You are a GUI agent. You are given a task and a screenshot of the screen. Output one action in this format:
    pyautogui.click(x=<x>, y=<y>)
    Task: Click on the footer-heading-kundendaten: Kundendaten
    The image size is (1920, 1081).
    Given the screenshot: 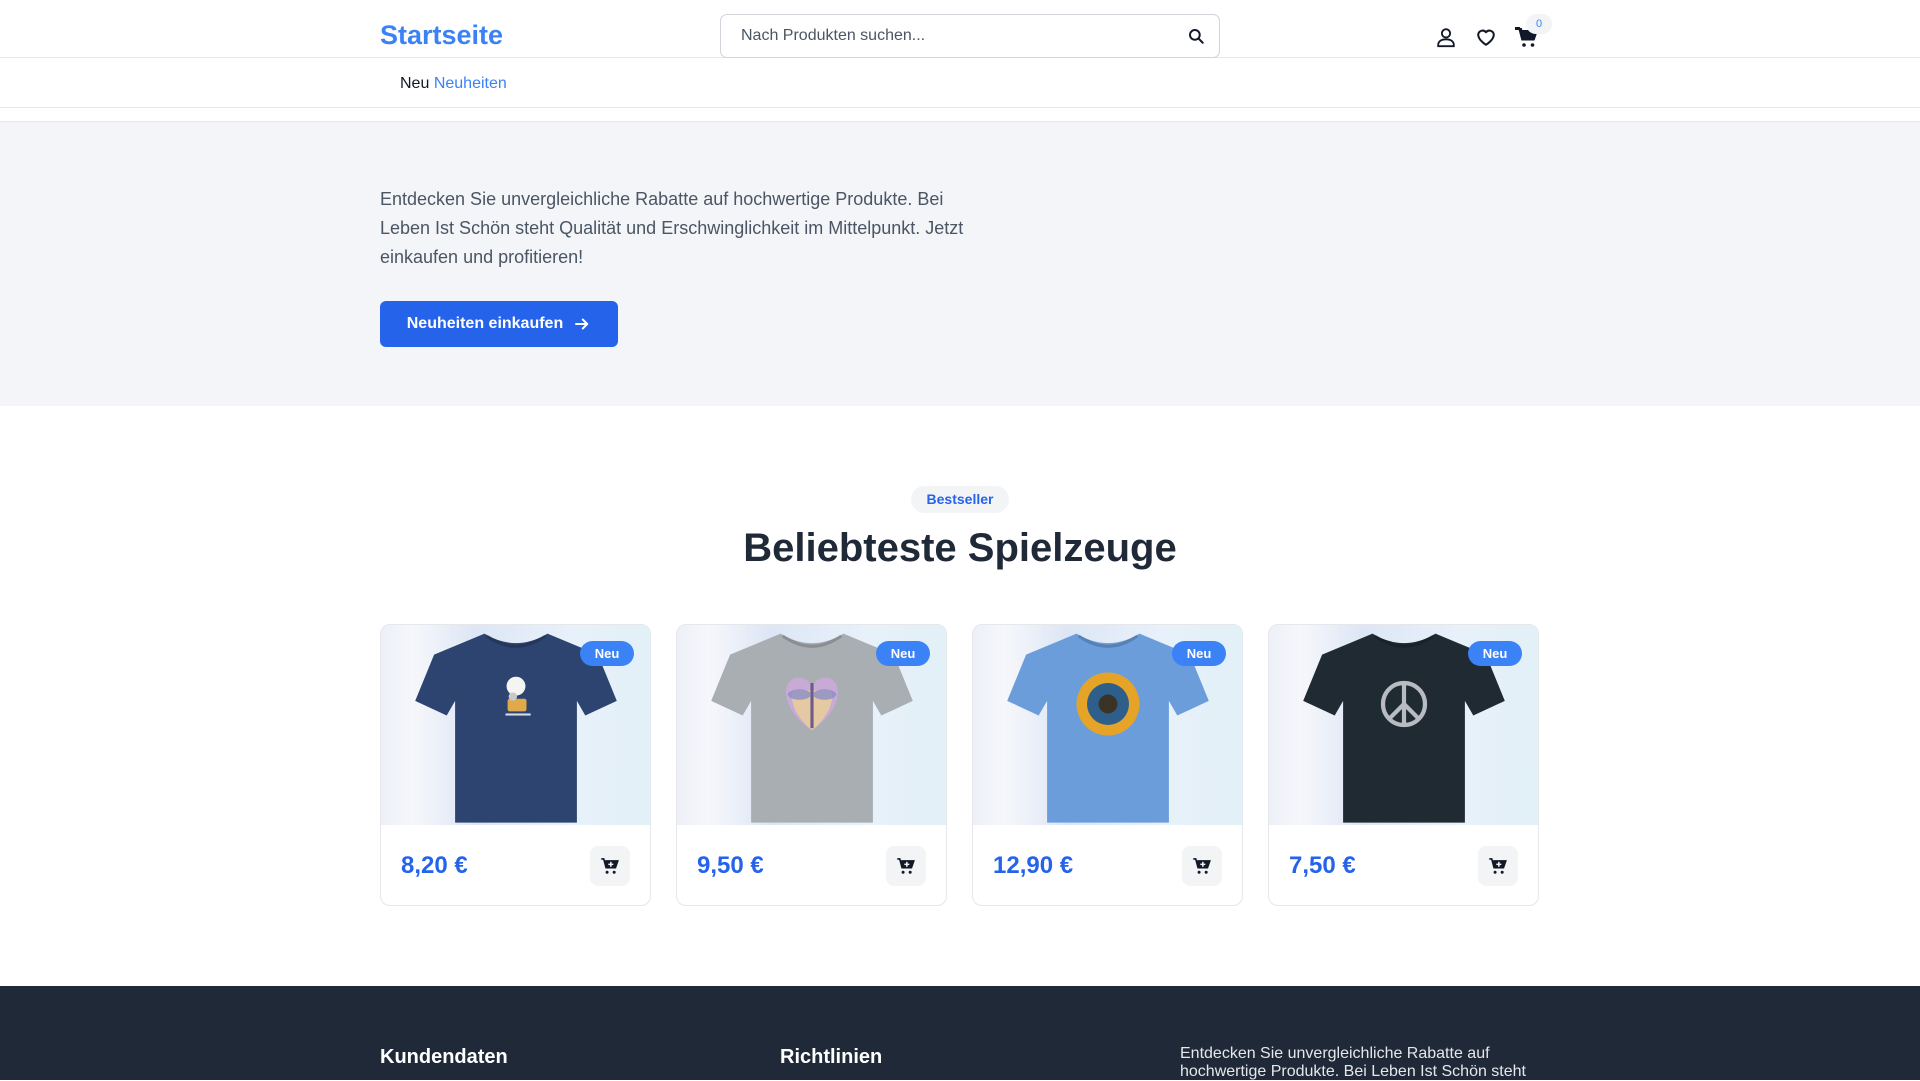 What is the action you would take?
    pyautogui.click(x=444, y=1057)
    